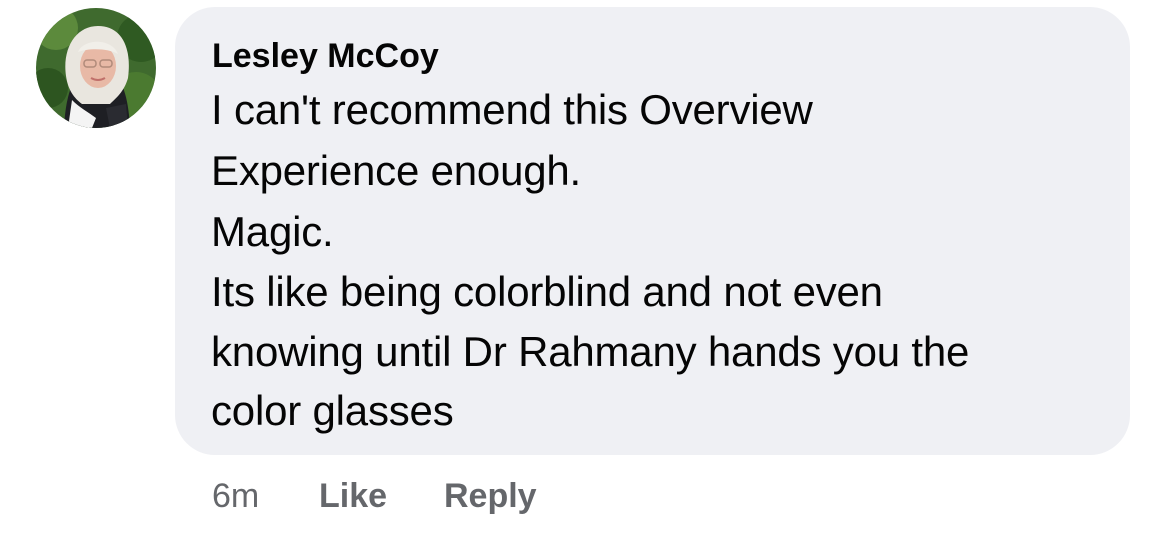 The width and height of the screenshot is (1170, 539). Describe the element at coordinates (512, 109) in the screenshot. I see `comment-text-line: I can't recommend this Overview` at that location.